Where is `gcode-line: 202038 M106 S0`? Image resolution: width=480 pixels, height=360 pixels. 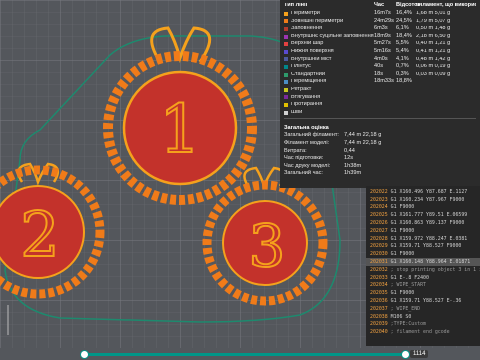 gcode-line: 202038 M106 S0 is located at coordinates (423, 317).